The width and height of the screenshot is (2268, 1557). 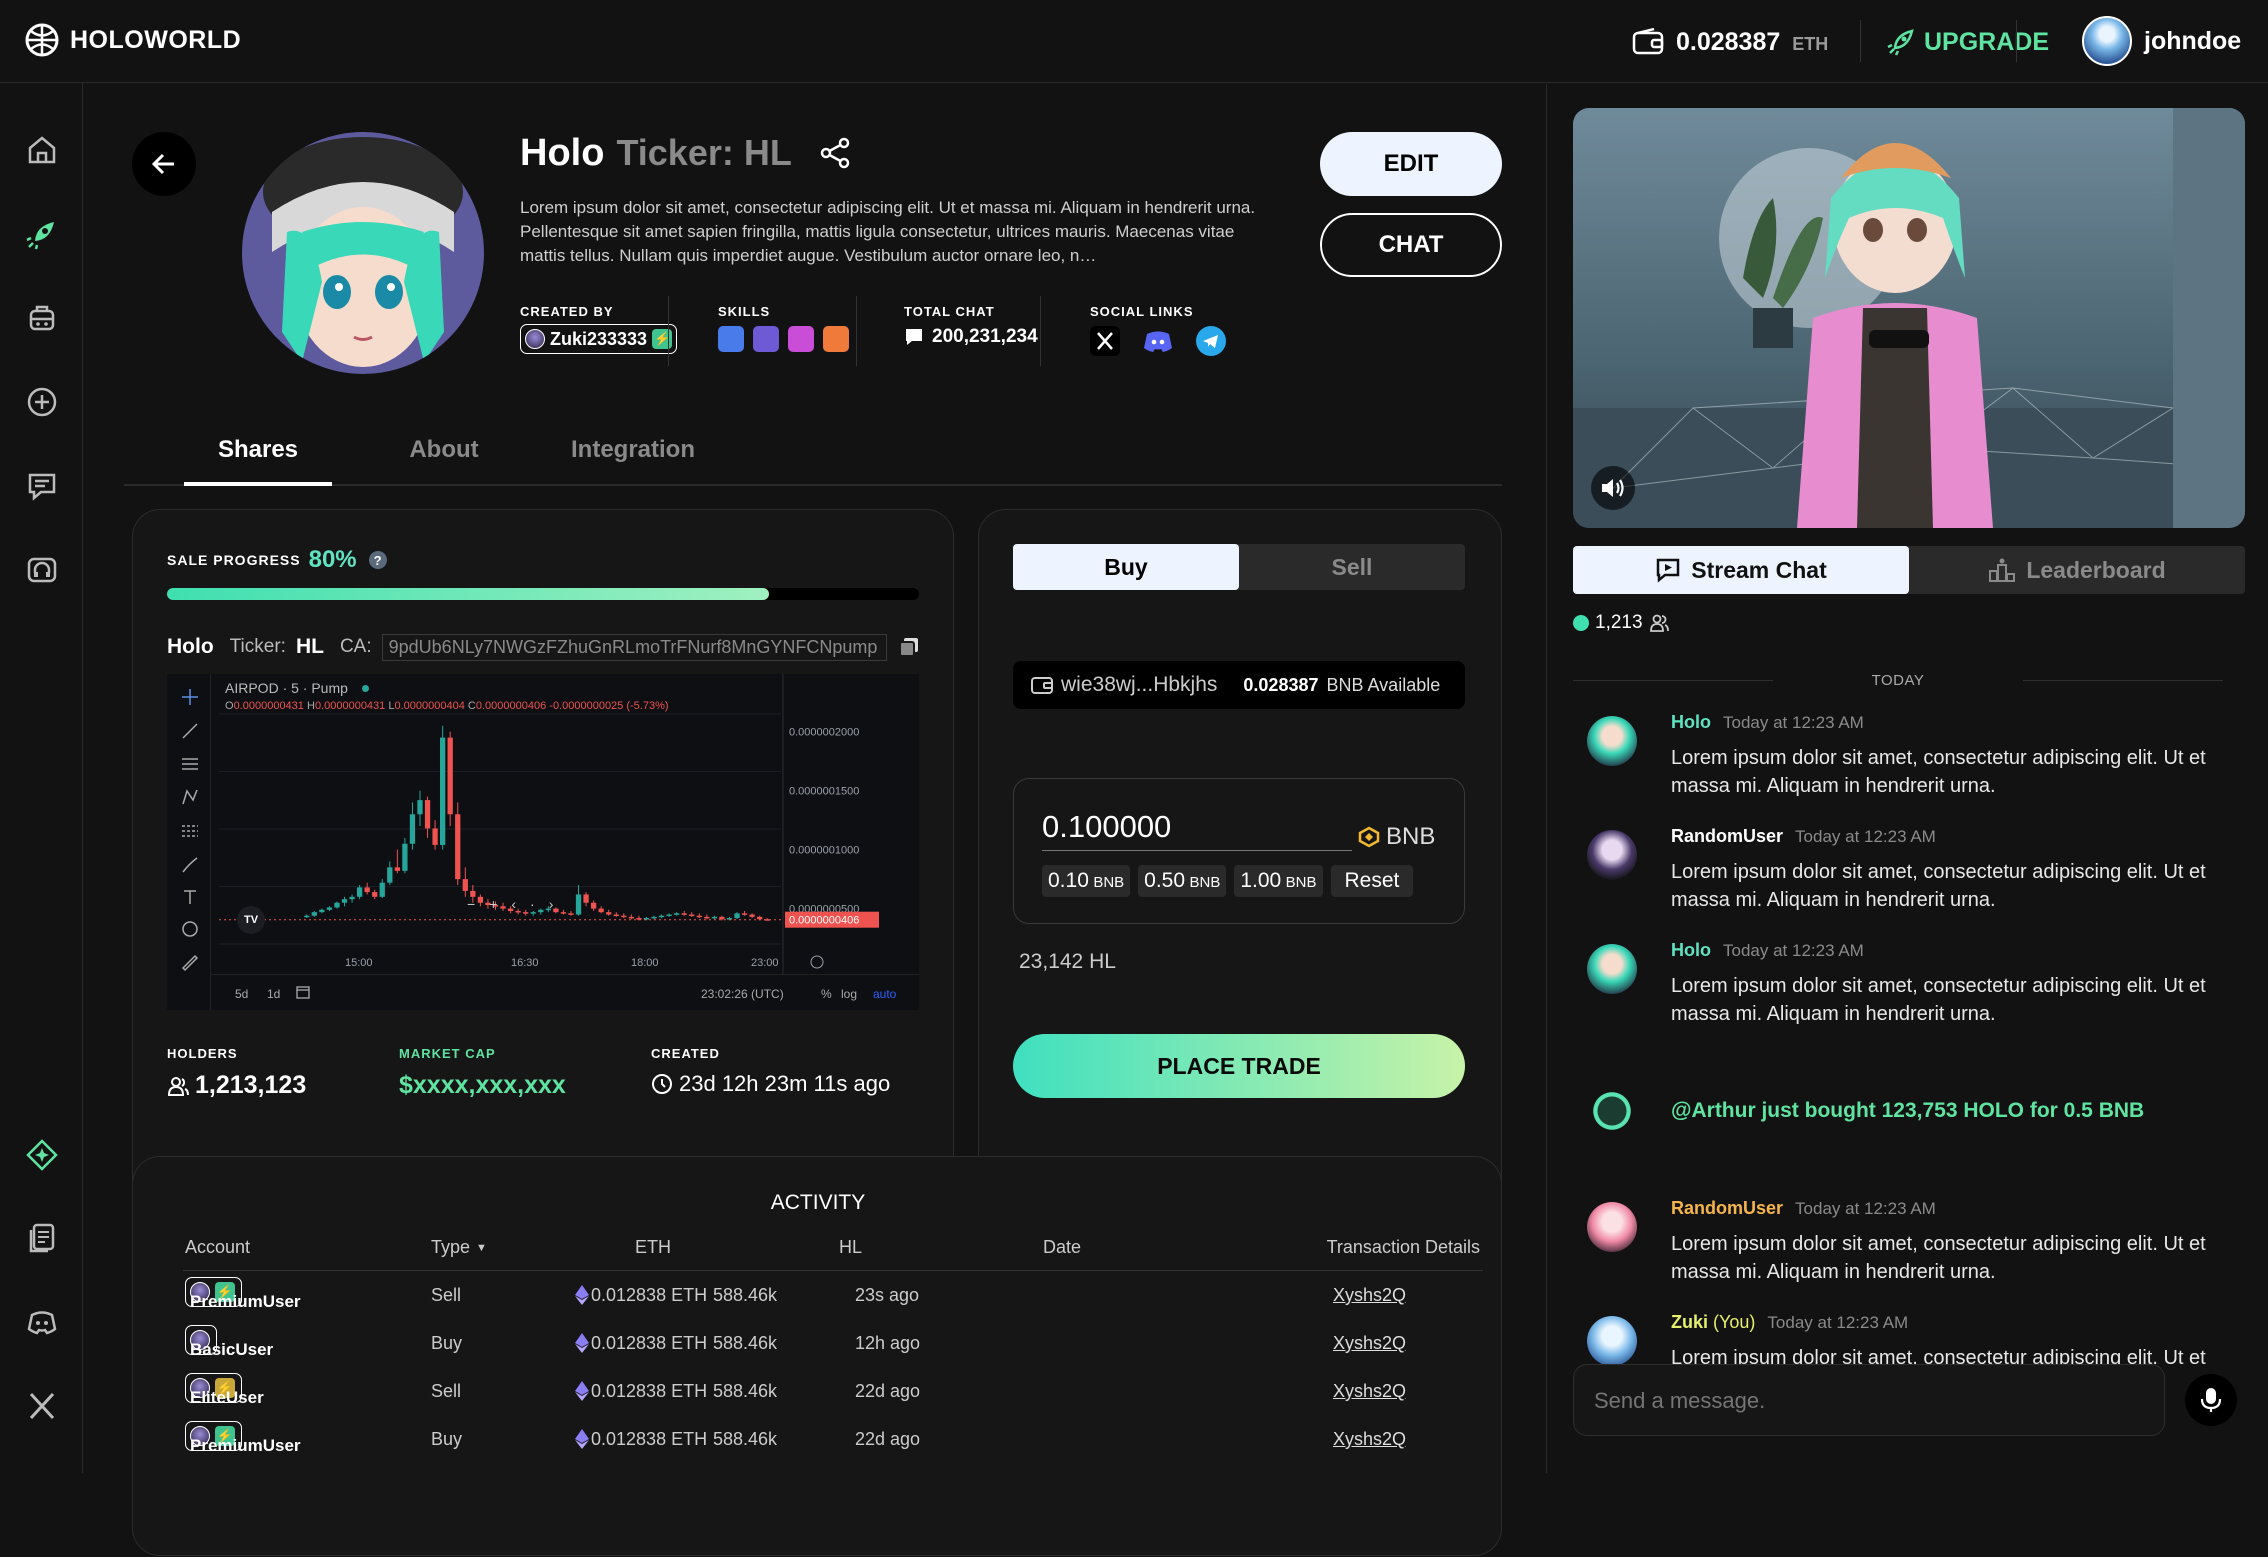 What do you see at coordinates (1411, 245) in the screenshot?
I see `chat-button: CHAT` at bounding box center [1411, 245].